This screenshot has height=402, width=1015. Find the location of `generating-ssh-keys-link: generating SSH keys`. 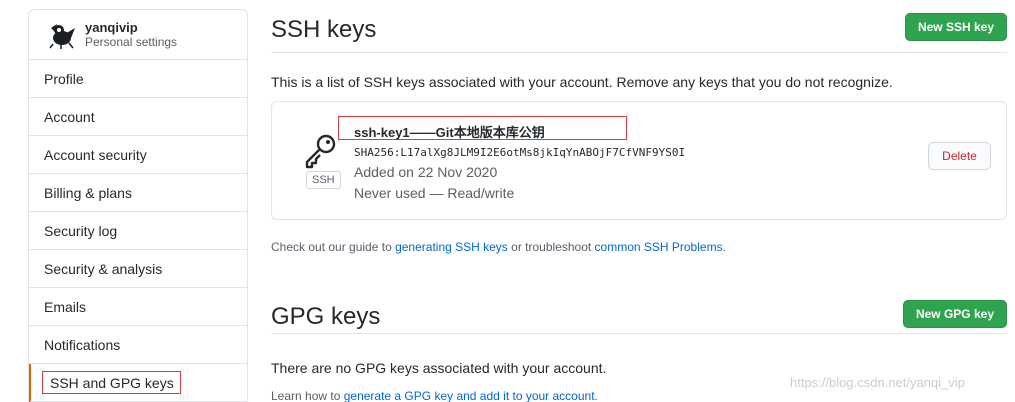

generating-ssh-keys-link: generating SSH keys is located at coordinates (451, 247).